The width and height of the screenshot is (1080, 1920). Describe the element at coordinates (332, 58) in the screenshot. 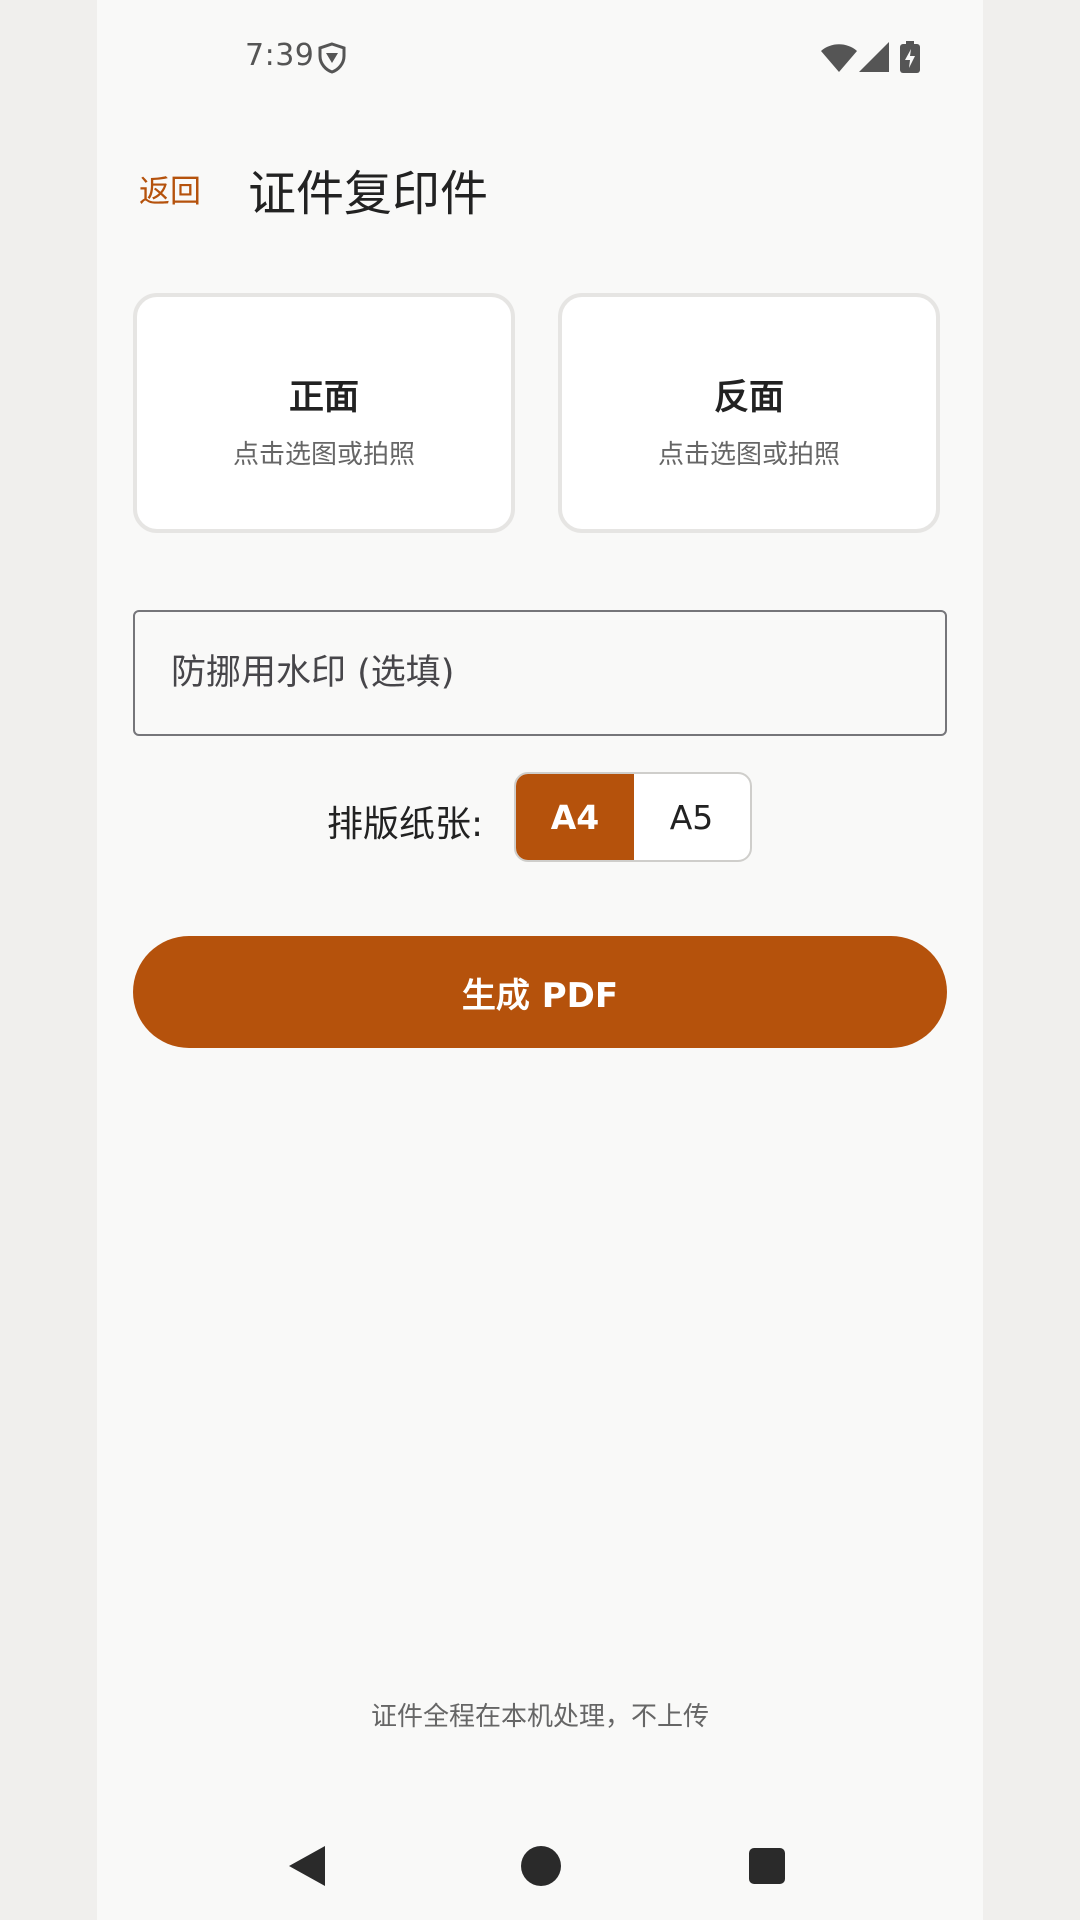

I see `shield-icon` at that location.